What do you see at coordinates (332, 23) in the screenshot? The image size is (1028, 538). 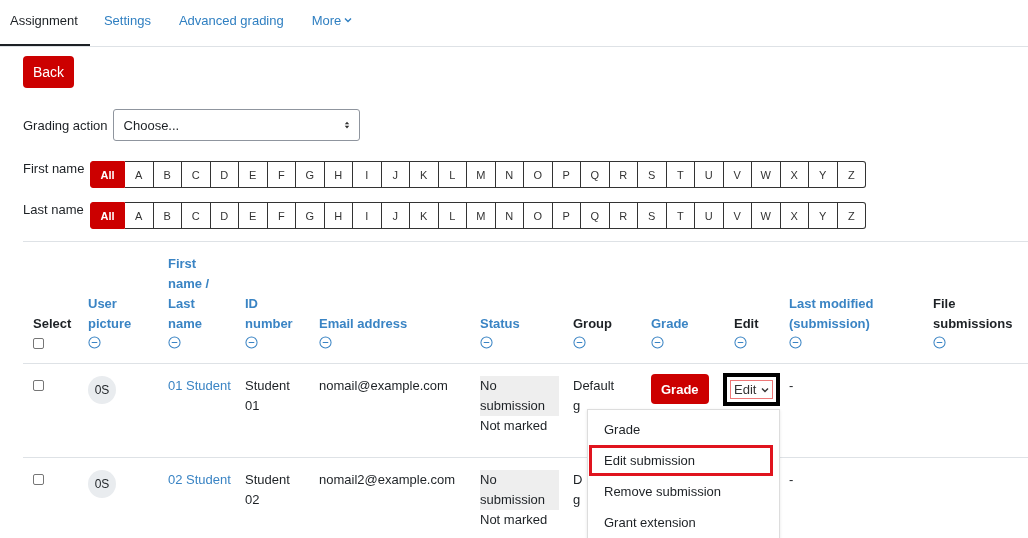 I see `nav-tab: More` at bounding box center [332, 23].